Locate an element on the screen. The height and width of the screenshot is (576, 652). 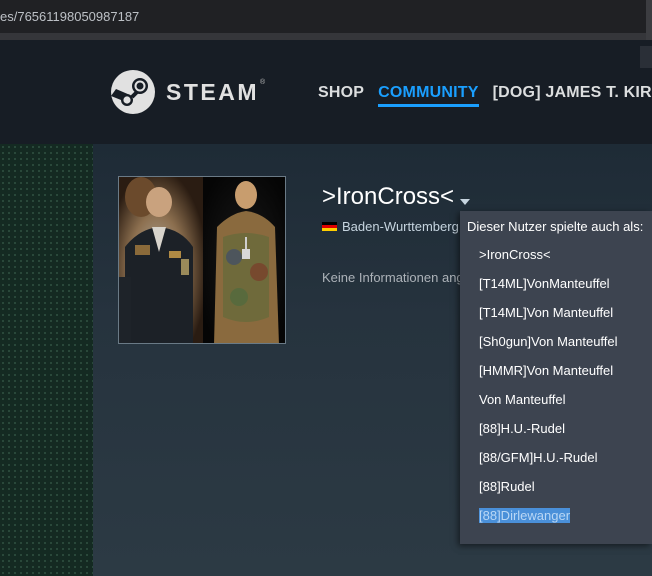
steam-wordmark: STEAM is located at coordinates (212, 91).